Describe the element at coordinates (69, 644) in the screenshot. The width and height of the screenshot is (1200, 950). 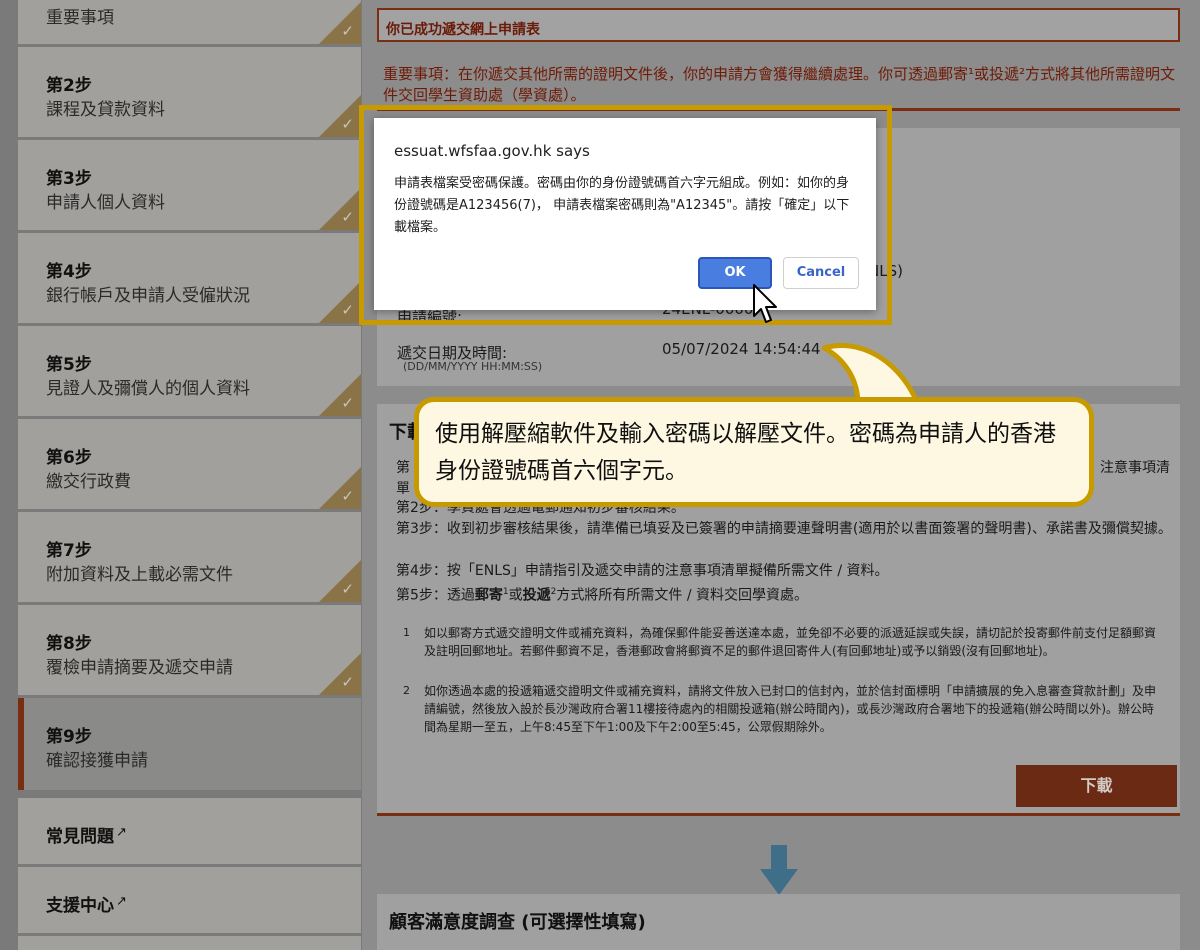
I see `sidebar-step-num: 第8步` at that location.